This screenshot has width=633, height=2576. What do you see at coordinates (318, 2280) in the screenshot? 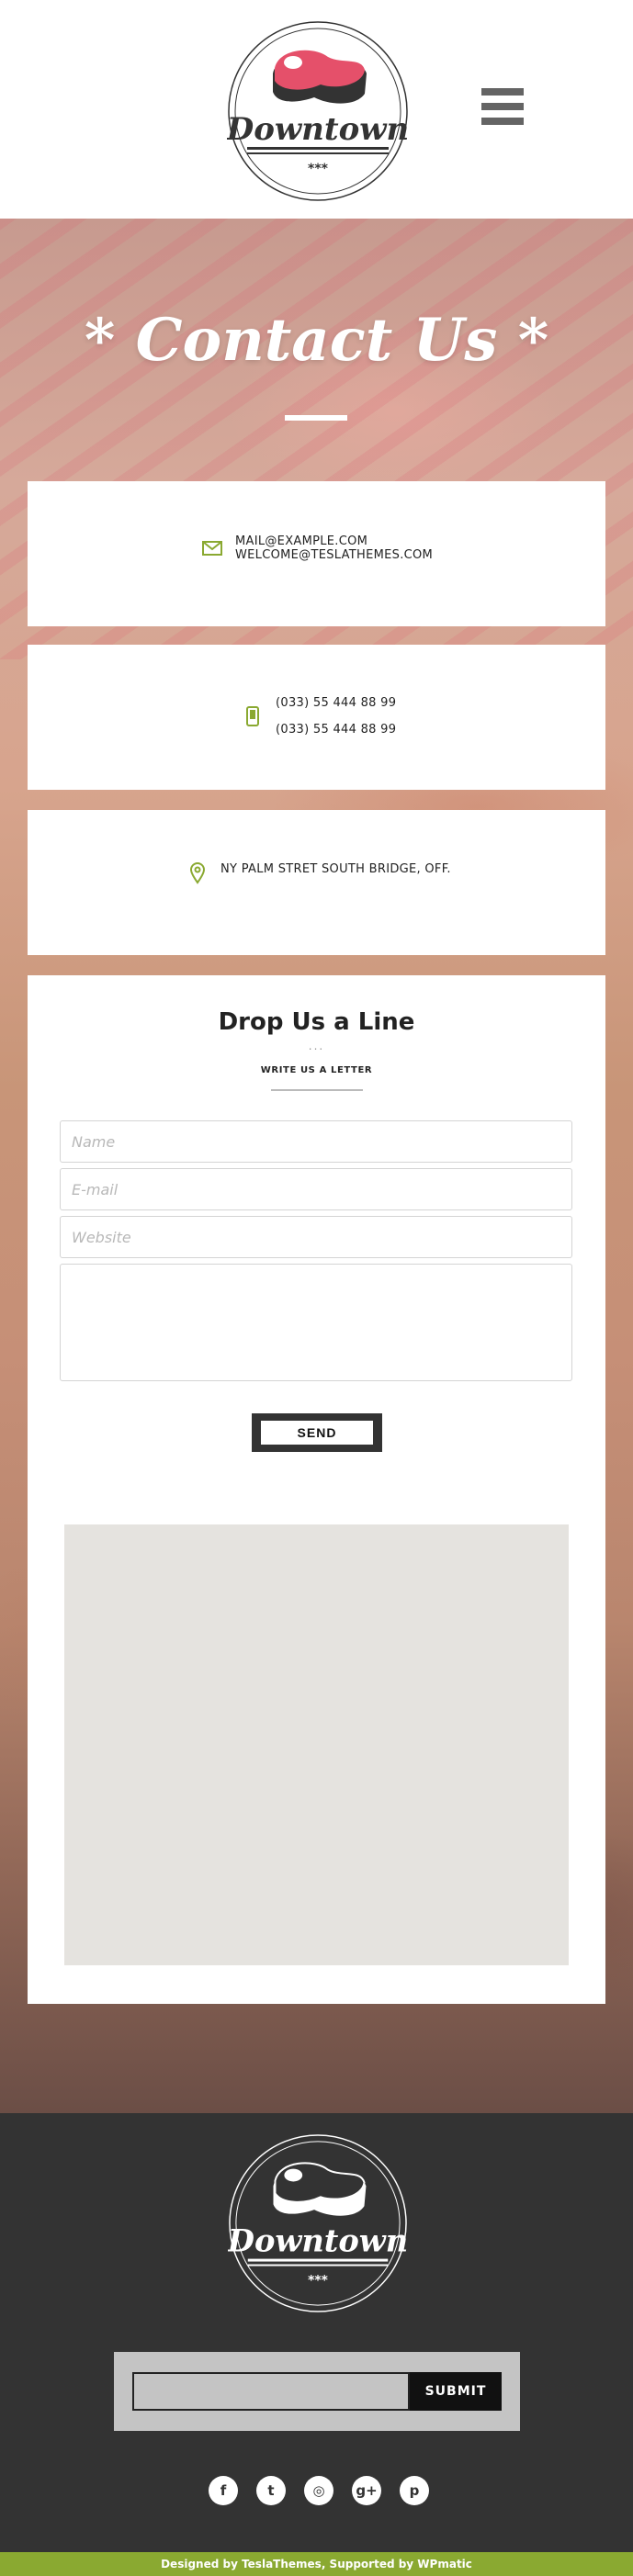
I see `footer-logo-stars: ***` at bounding box center [318, 2280].